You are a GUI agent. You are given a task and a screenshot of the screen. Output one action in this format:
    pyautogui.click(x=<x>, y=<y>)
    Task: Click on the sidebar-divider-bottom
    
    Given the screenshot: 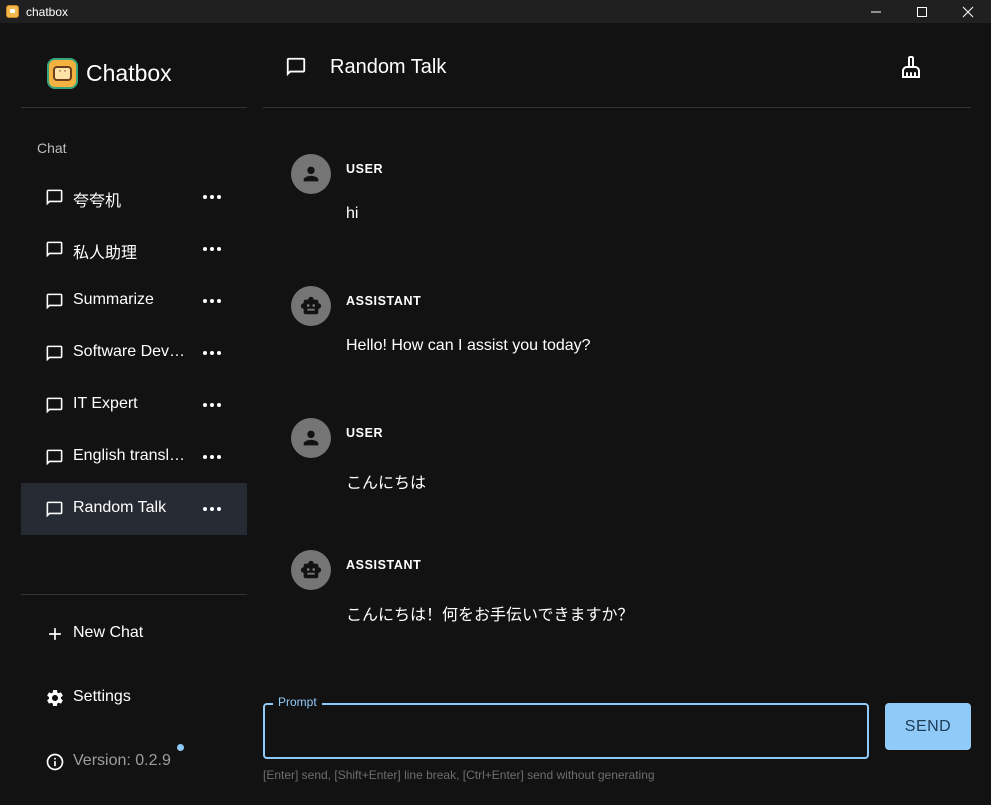 What is the action you would take?
    pyautogui.click(x=134, y=594)
    